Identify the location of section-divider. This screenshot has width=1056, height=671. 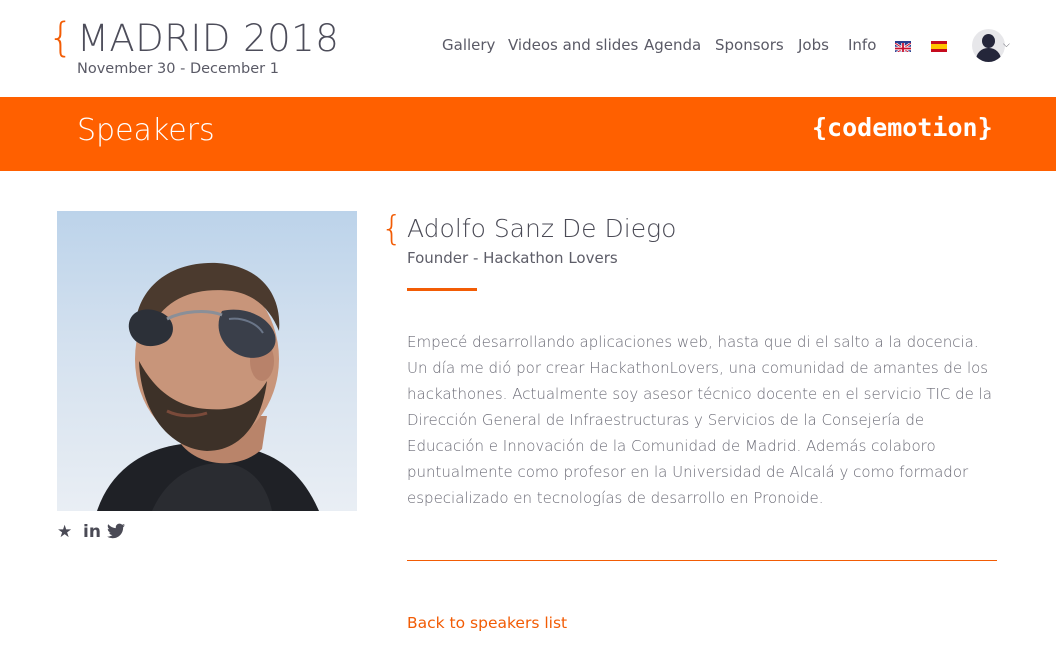
(702, 560).